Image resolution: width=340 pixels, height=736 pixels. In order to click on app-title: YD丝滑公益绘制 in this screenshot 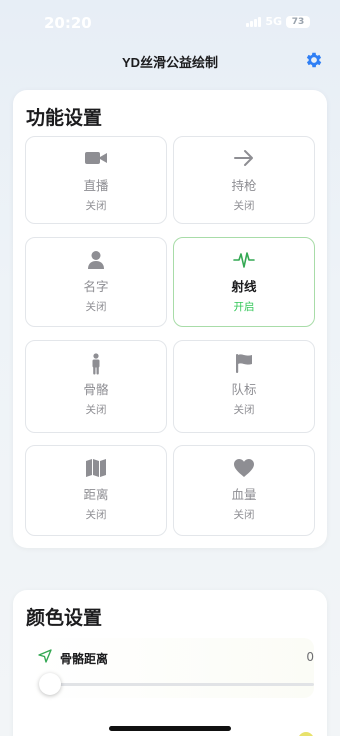, I will do `click(170, 62)`.